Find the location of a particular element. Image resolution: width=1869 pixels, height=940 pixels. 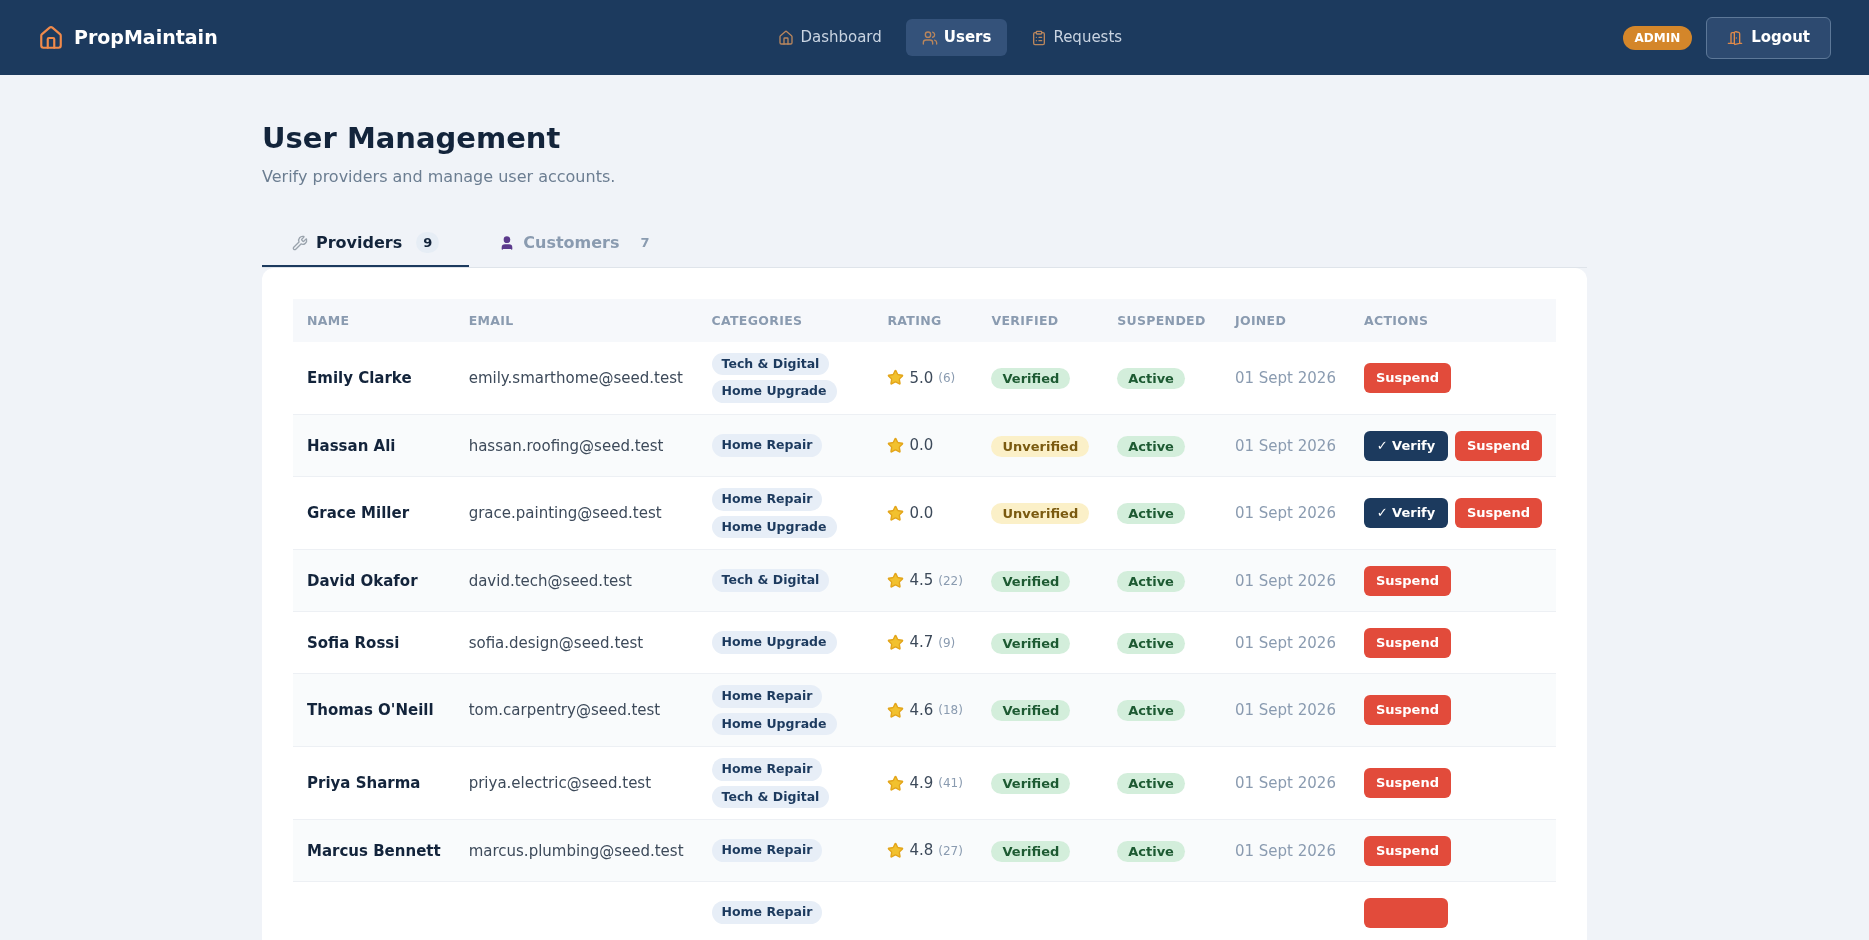

rating-value: 4.7 is located at coordinates (921, 643).